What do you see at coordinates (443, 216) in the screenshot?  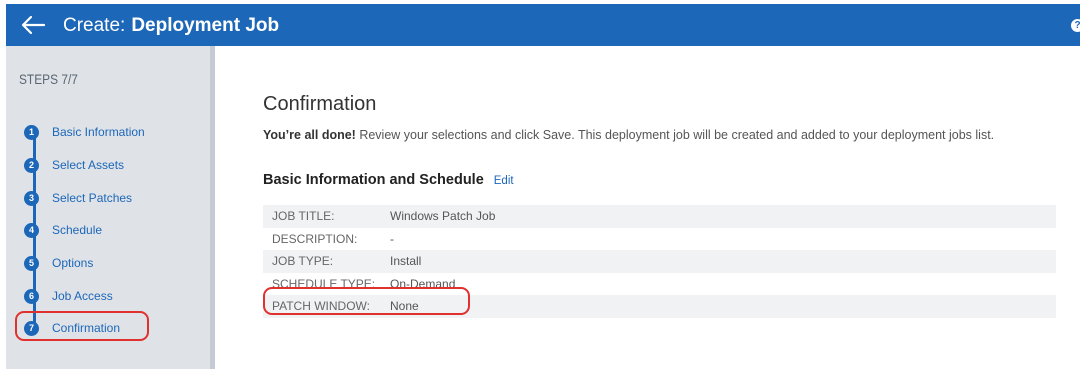 I see `row-value: Windows Patch Job` at bounding box center [443, 216].